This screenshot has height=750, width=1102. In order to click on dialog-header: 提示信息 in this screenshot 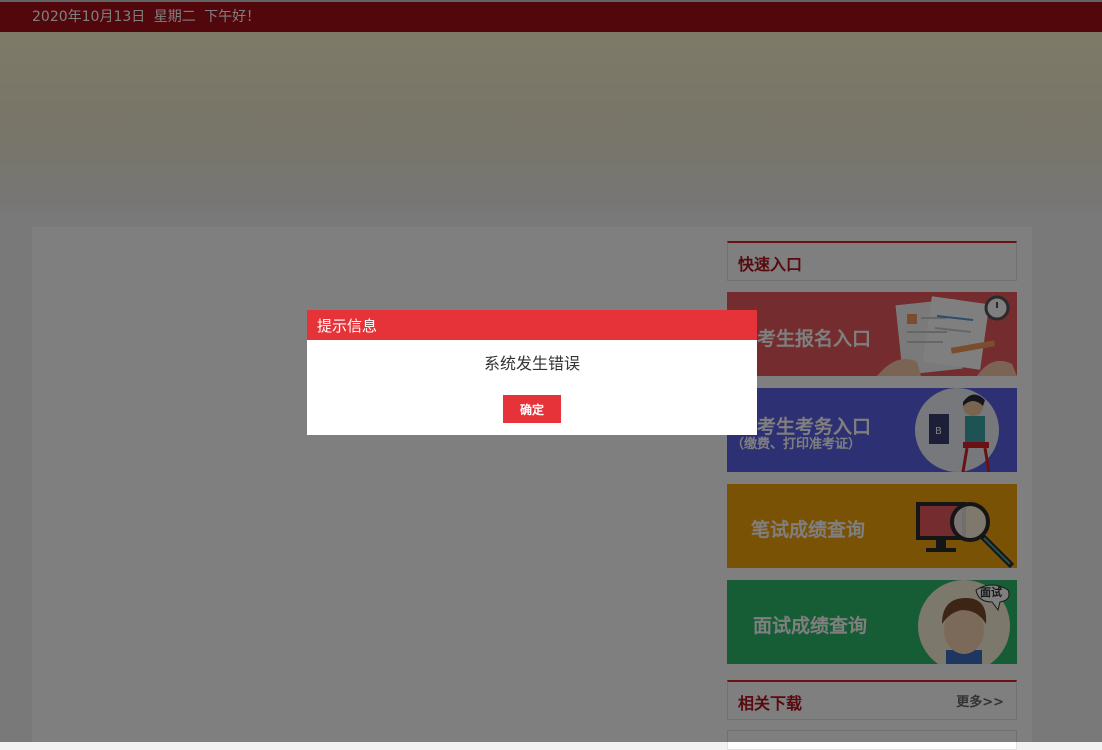, I will do `click(532, 325)`.